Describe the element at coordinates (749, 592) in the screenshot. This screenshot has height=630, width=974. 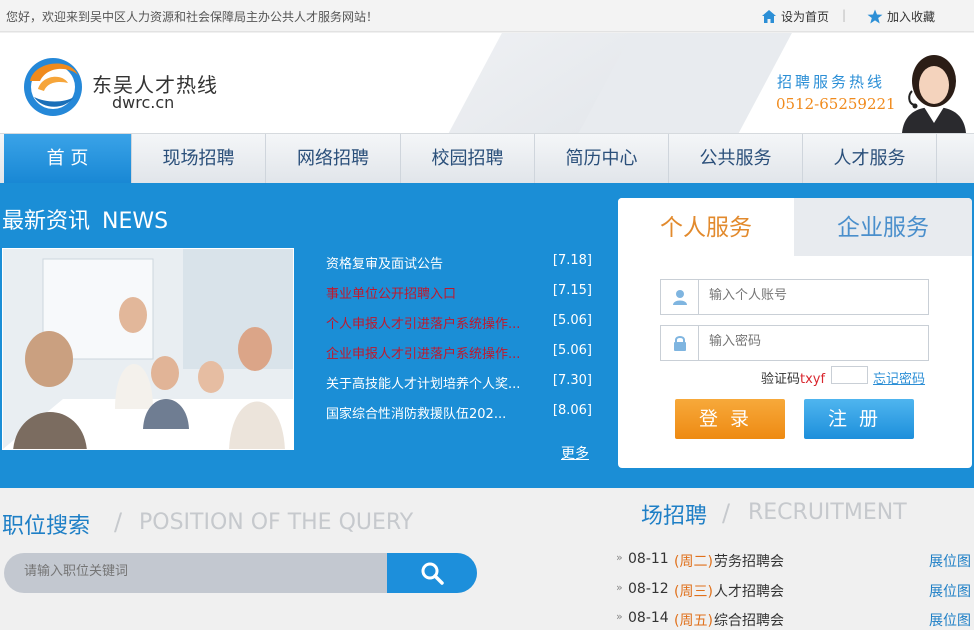
I see `recruitment-name: 人才招聘会` at that location.